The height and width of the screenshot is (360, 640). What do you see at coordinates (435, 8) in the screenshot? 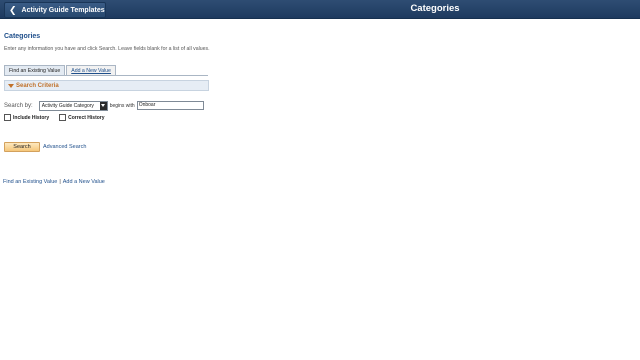
I see `header-title: Categories` at bounding box center [435, 8].